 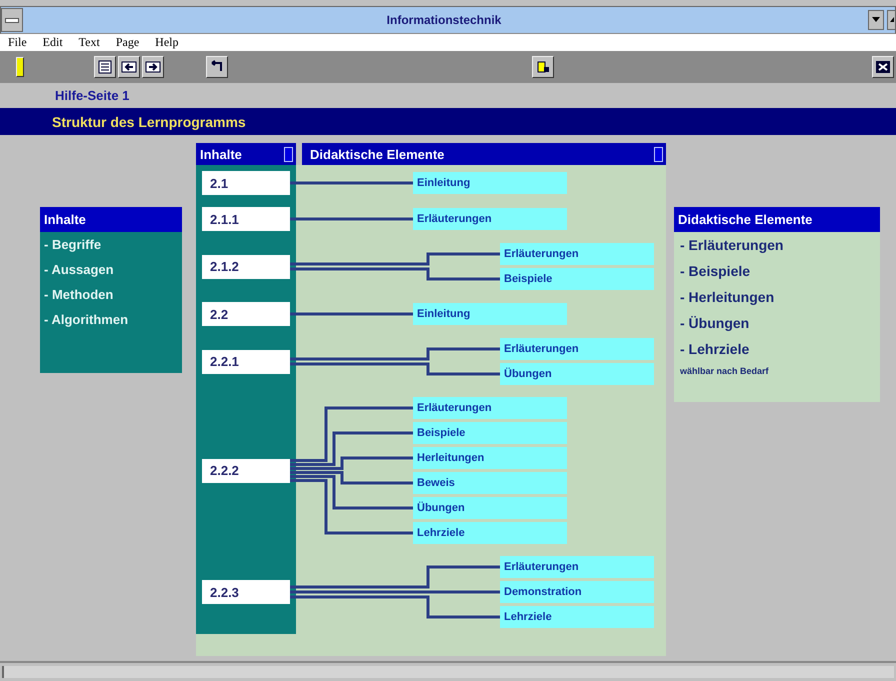 I want to click on contents-item: - Methoden, so click(x=78, y=295).